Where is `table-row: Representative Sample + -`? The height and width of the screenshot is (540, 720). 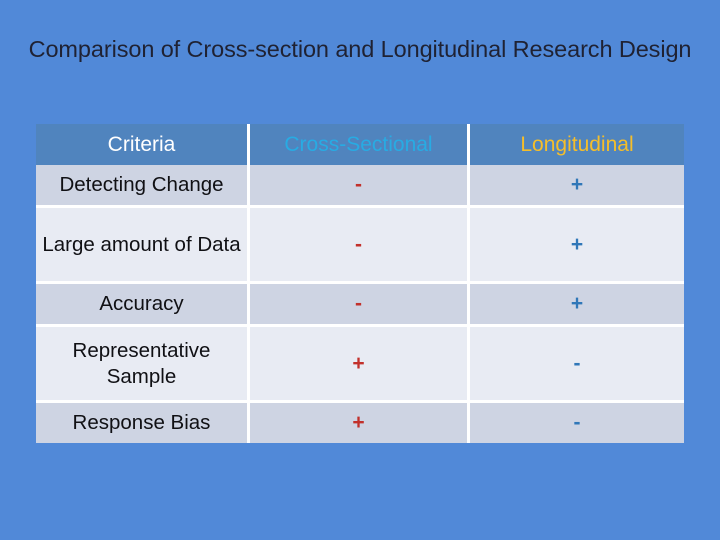
table-row: Representative Sample + - is located at coordinates (360, 365).